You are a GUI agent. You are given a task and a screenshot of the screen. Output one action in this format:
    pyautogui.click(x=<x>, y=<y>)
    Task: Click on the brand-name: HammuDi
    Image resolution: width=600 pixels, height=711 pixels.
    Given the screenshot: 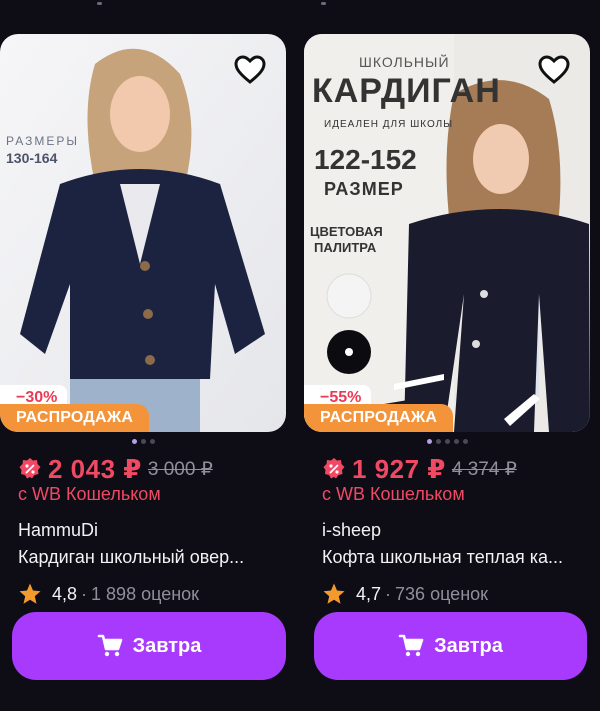 What is the action you would take?
    pyautogui.click(x=58, y=530)
    